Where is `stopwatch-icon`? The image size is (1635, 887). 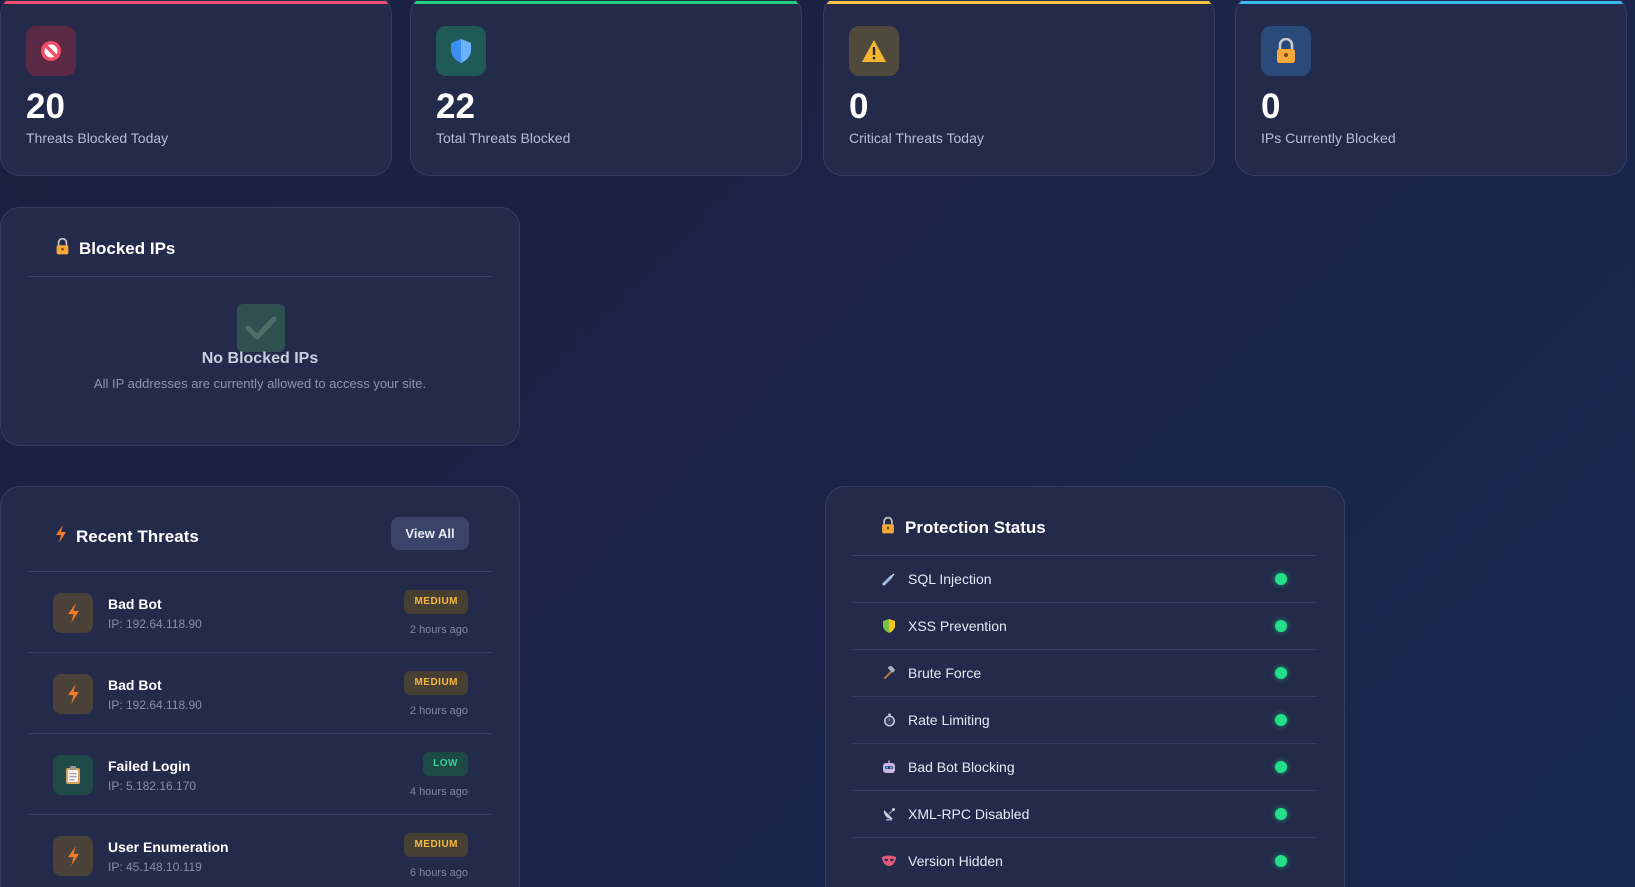 stopwatch-icon is located at coordinates (889, 720).